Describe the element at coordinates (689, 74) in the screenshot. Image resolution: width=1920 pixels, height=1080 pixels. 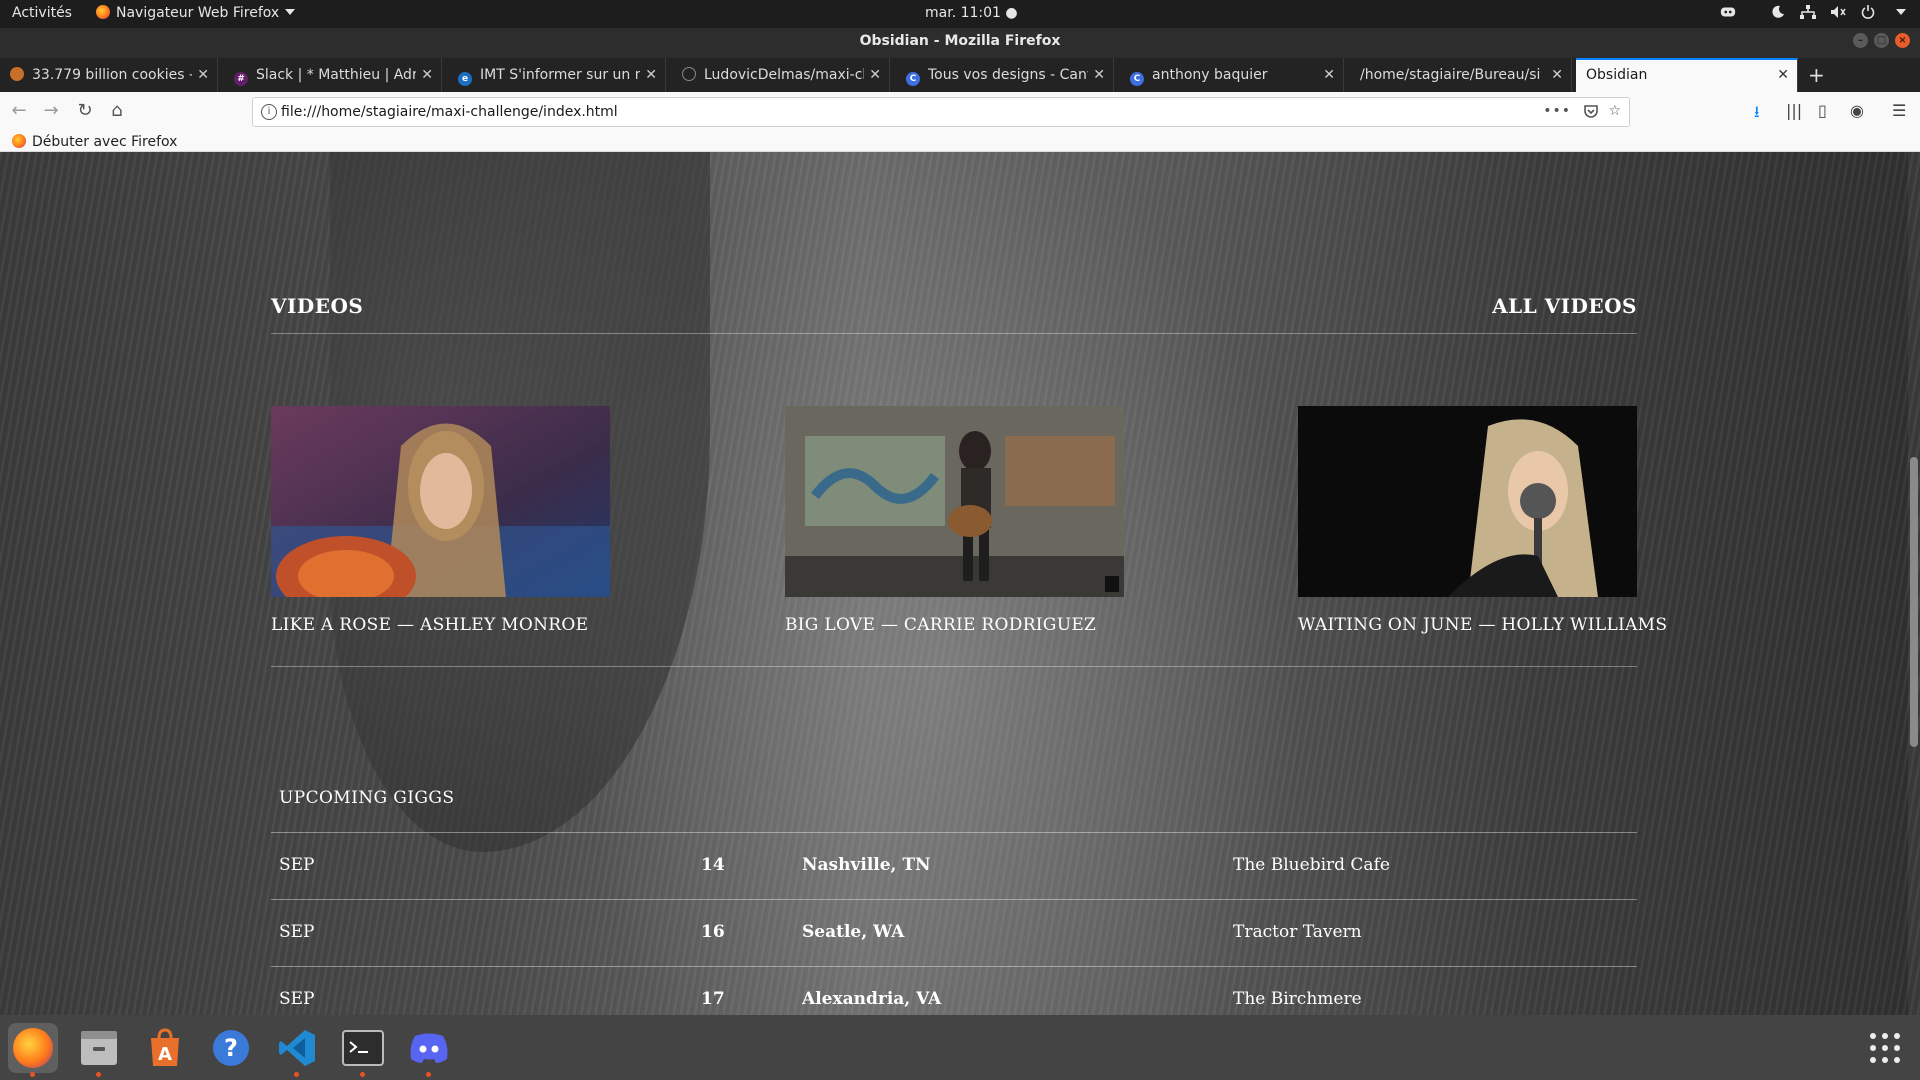
I see `github-icon` at that location.